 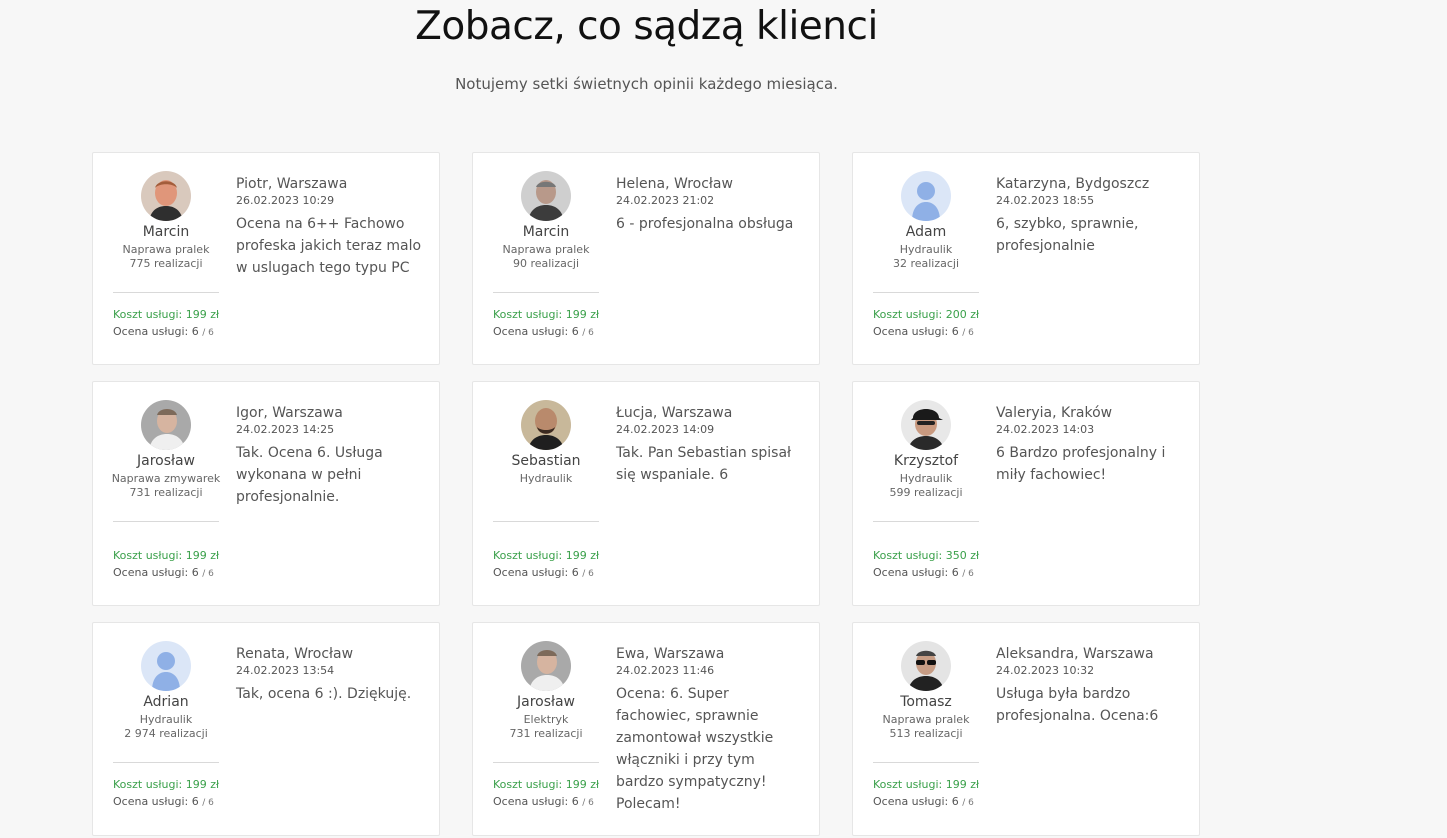 I want to click on review-author: Łucja, Warszawa, so click(x=674, y=413).